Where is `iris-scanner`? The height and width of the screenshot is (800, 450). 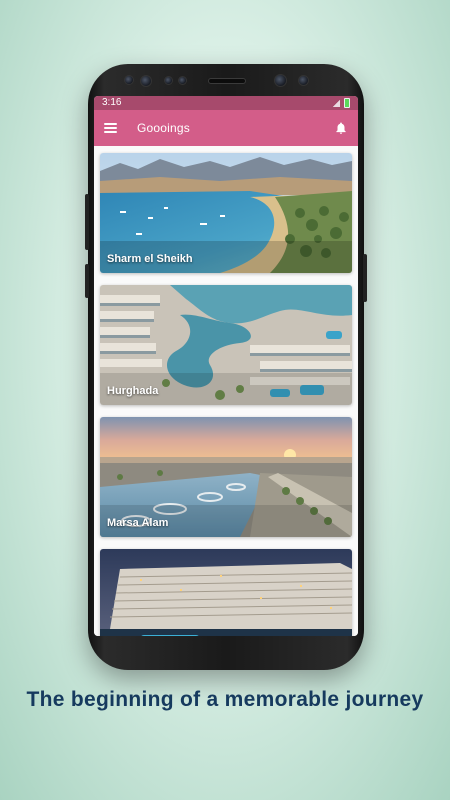
iris-scanner is located at coordinates (146, 81).